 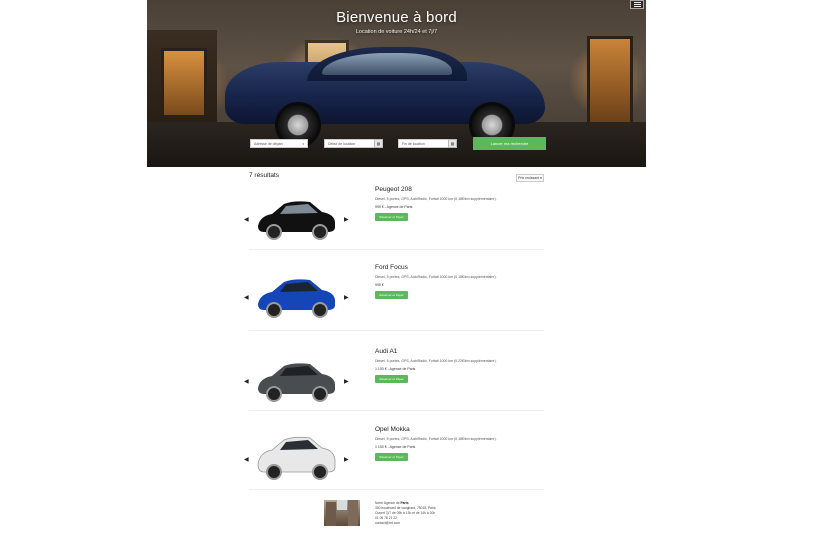 I want to click on hero-subtitle: Location de voiture 24h/24 et 7j/7, so click(x=396, y=32).